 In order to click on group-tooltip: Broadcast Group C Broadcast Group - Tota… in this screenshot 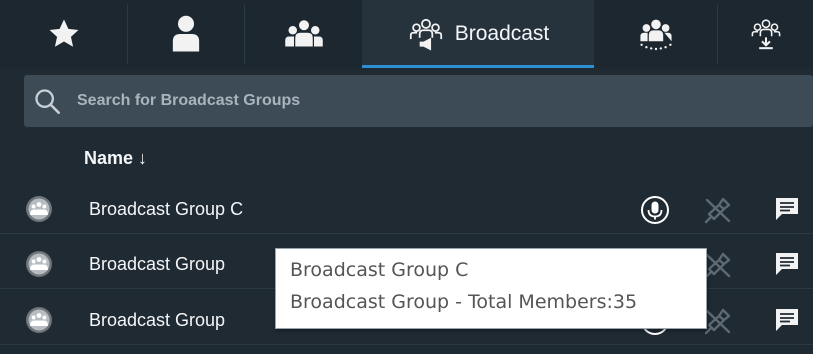, I will do `click(491, 288)`.